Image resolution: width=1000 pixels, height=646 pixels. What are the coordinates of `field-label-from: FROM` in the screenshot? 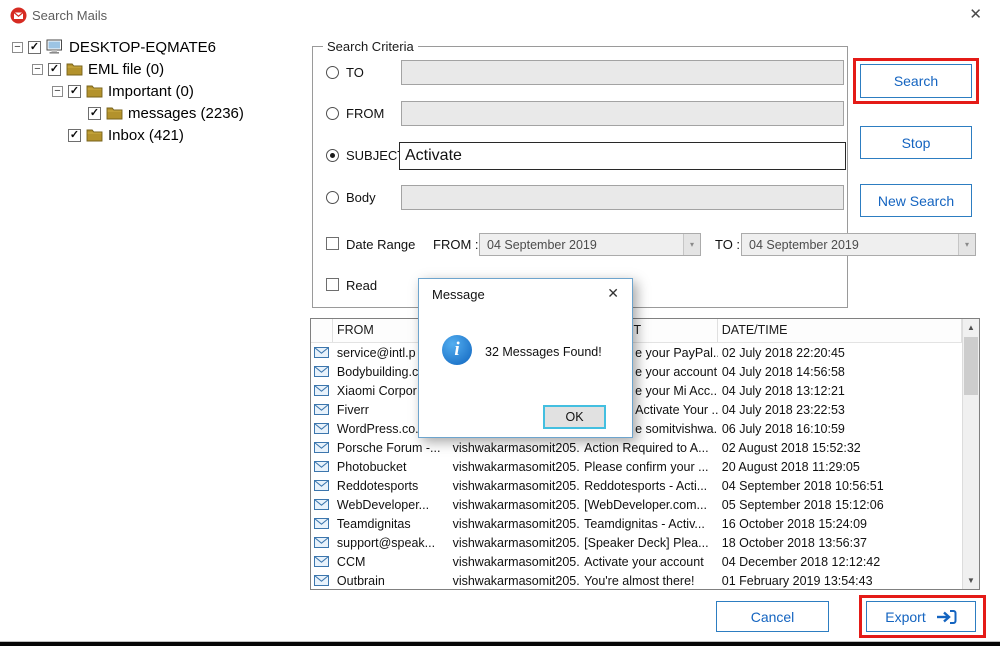 It's located at (365, 113).